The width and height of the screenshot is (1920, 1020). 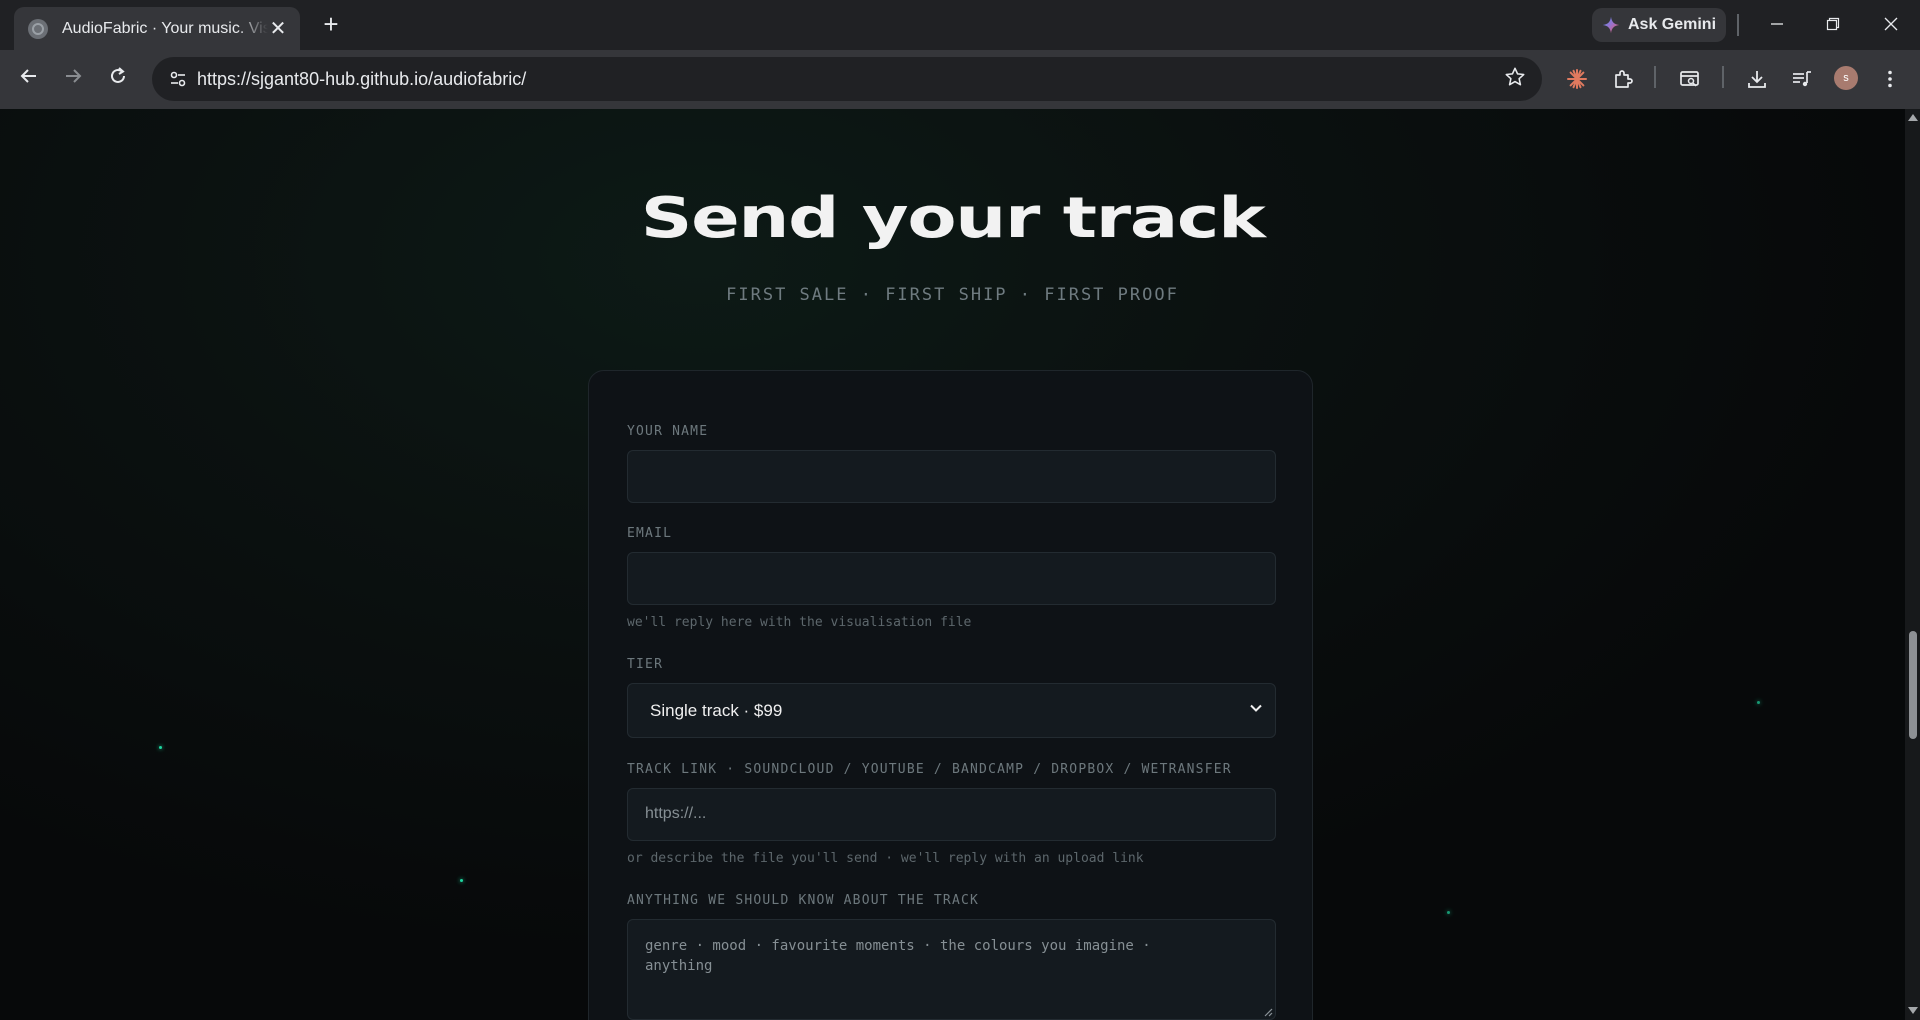 I want to click on scrollbar-thumb, so click(x=1913, y=685).